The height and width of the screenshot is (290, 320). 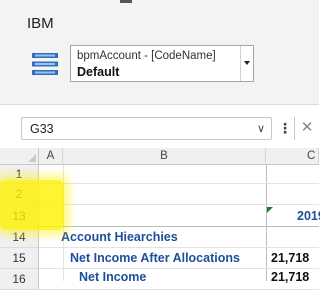 What do you see at coordinates (246, 63) in the screenshot?
I see `dropdown-arrow-icon` at bounding box center [246, 63].